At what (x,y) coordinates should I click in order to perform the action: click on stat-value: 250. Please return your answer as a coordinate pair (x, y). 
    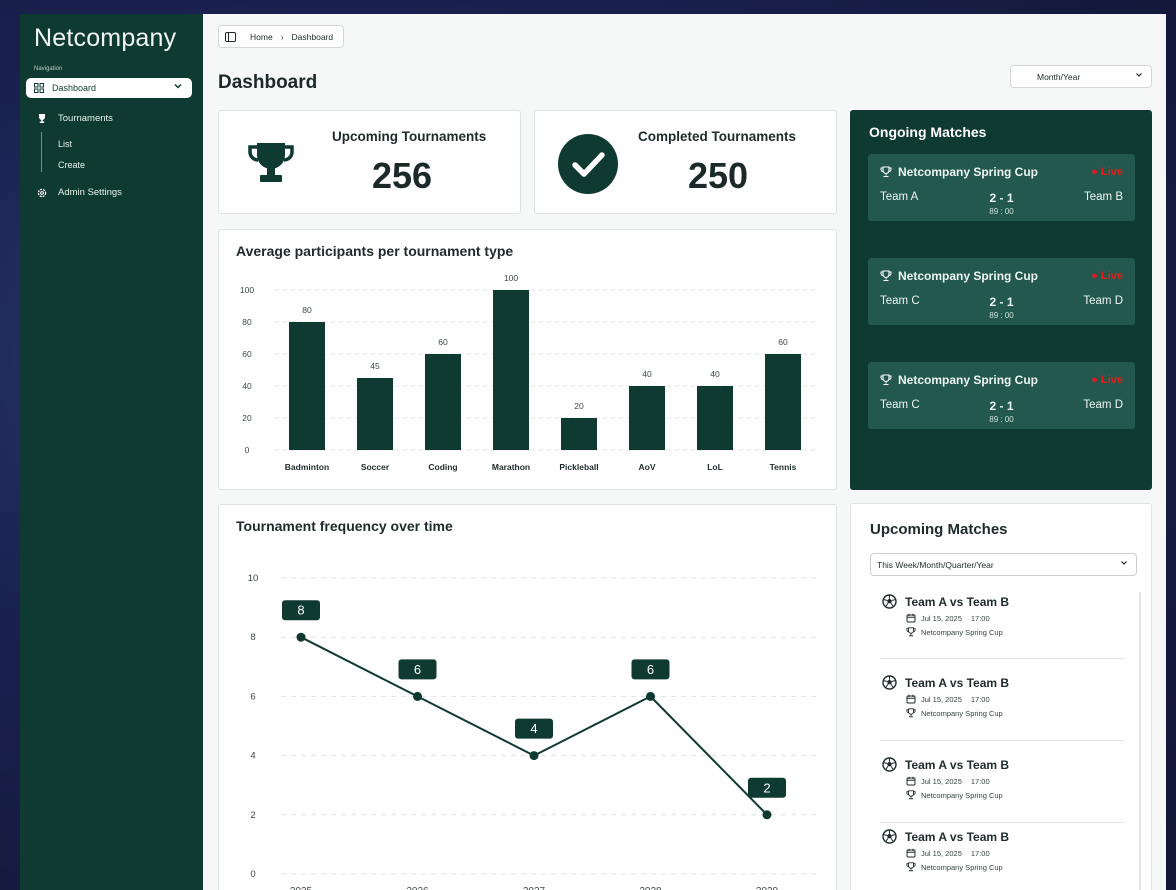
    Looking at the image, I should click on (718, 175).